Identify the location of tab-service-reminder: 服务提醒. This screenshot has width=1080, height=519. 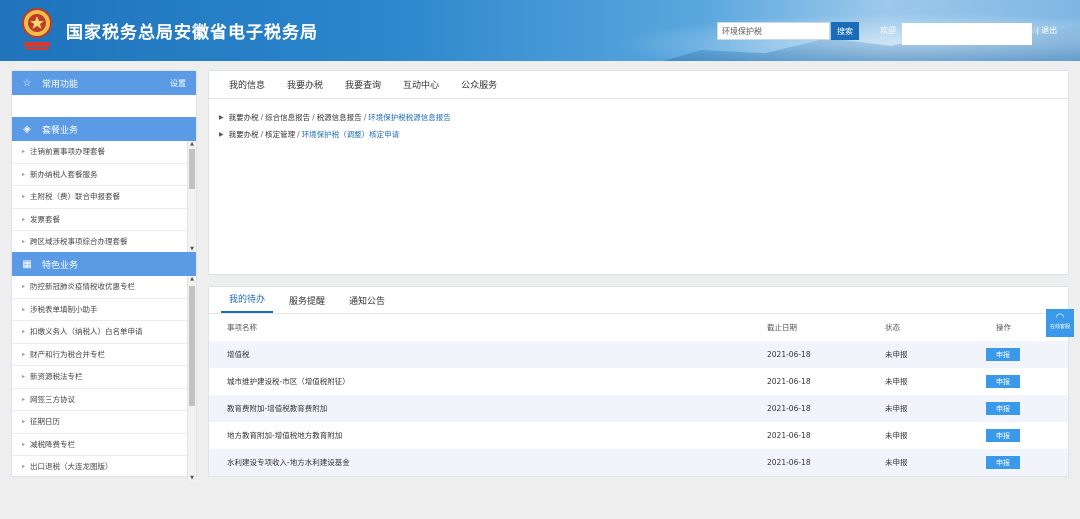
(307, 303).